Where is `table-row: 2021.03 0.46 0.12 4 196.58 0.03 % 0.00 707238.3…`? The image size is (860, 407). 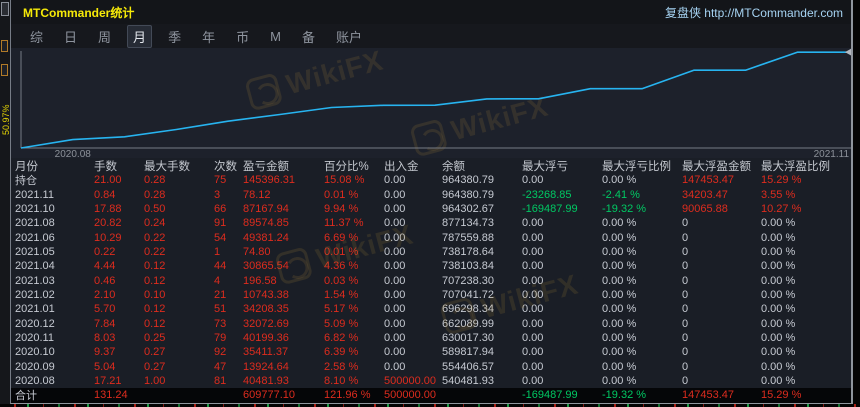
table-row: 2021.03 0.46 0.12 4 196.58 0.03 % 0.00 707238.3… is located at coordinates (431, 280).